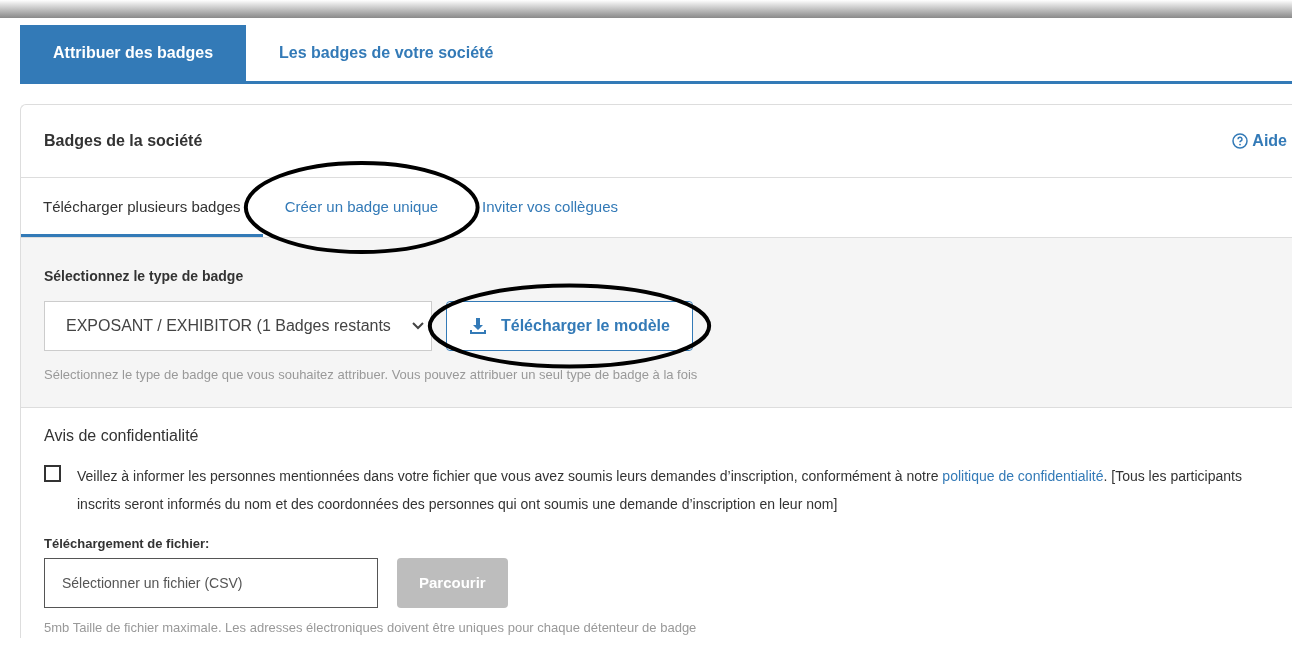 This screenshot has height=657, width=1292. What do you see at coordinates (418, 326) in the screenshot?
I see `chevron-down-icon` at bounding box center [418, 326].